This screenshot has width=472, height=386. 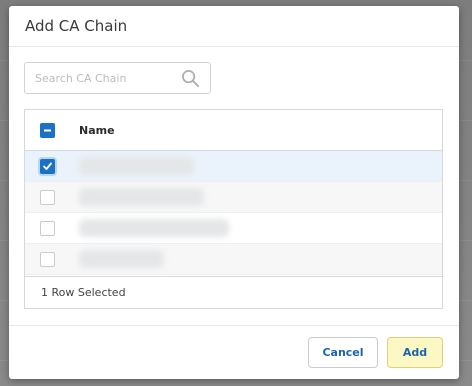 I want to click on select-all-checkbox, so click(x=47, y=130).